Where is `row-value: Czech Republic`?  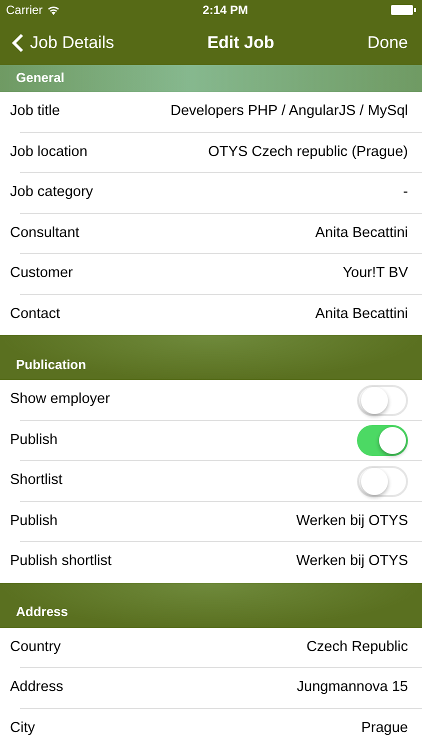 row-value: Czech Republic is located at coordinates (357, 647).